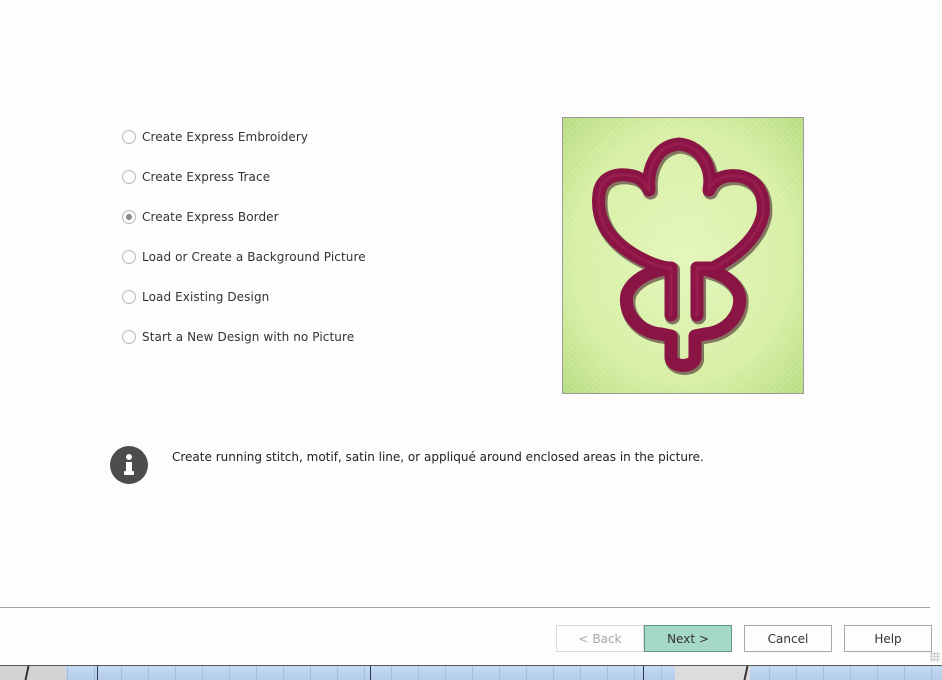 The image size is (942, 680). What do you see at coordinates (465, 607) in the screenshot?
I see `button-bar-separator` at bounding box center [465, 607].